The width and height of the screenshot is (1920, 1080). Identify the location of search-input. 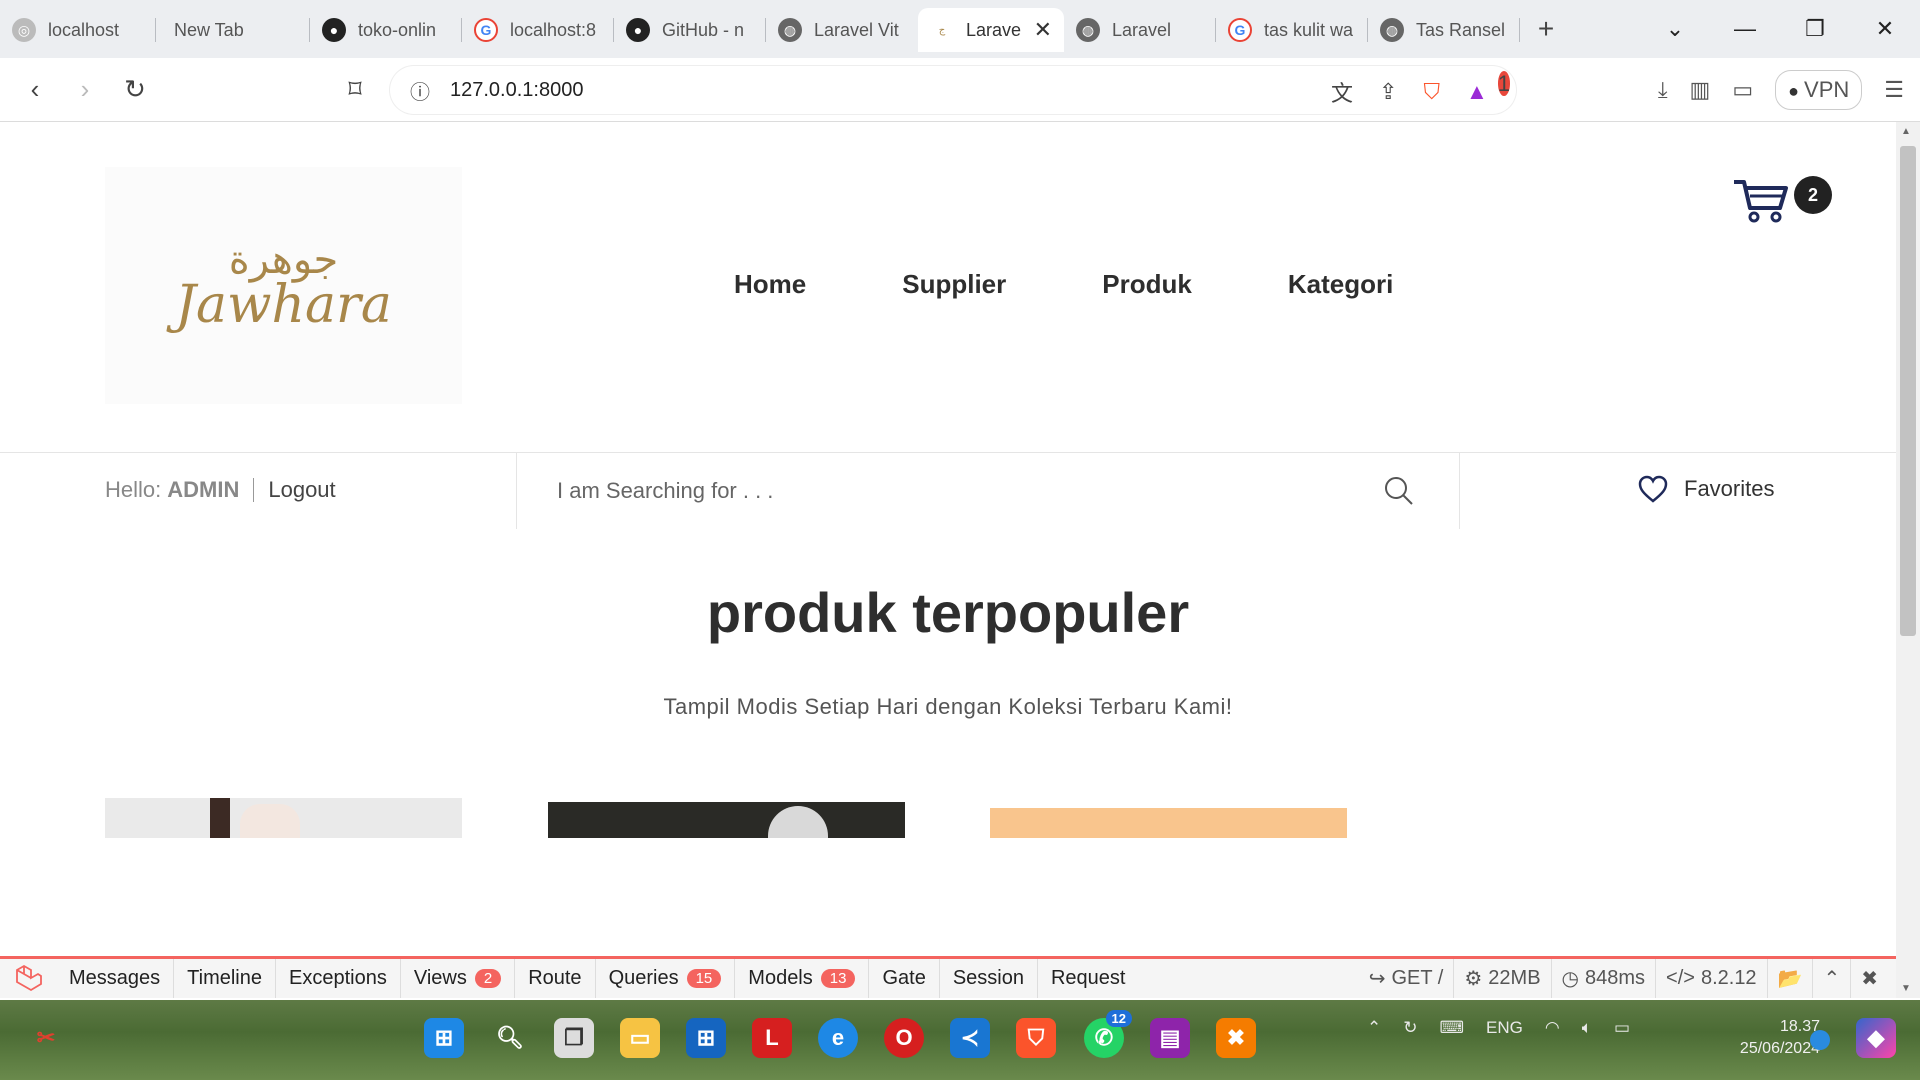
(957, 491).